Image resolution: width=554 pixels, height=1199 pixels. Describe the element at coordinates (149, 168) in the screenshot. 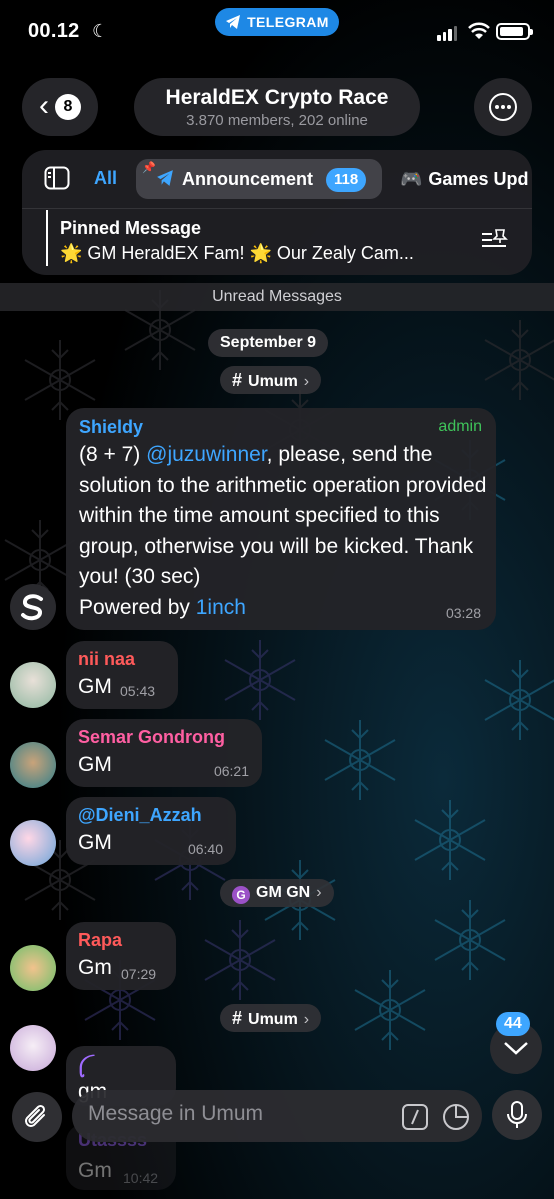

I see `pin-icon: 📌` at that location.